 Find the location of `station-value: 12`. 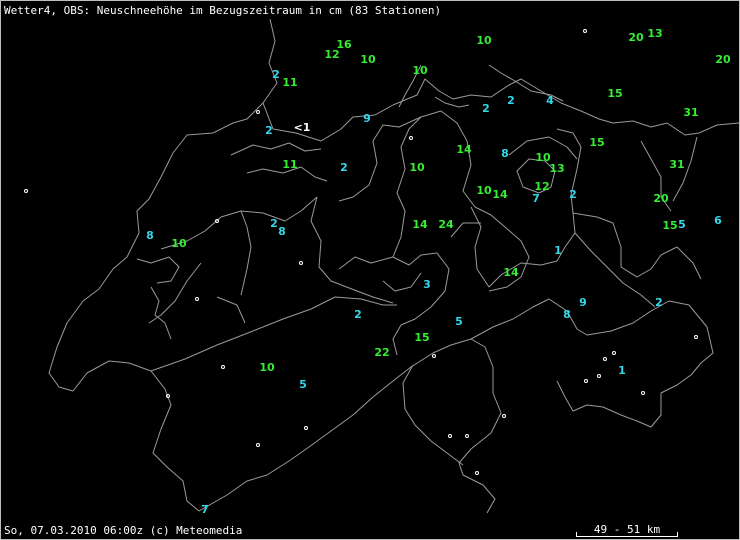

station-value: 12 is located at coordinates (331, 54).